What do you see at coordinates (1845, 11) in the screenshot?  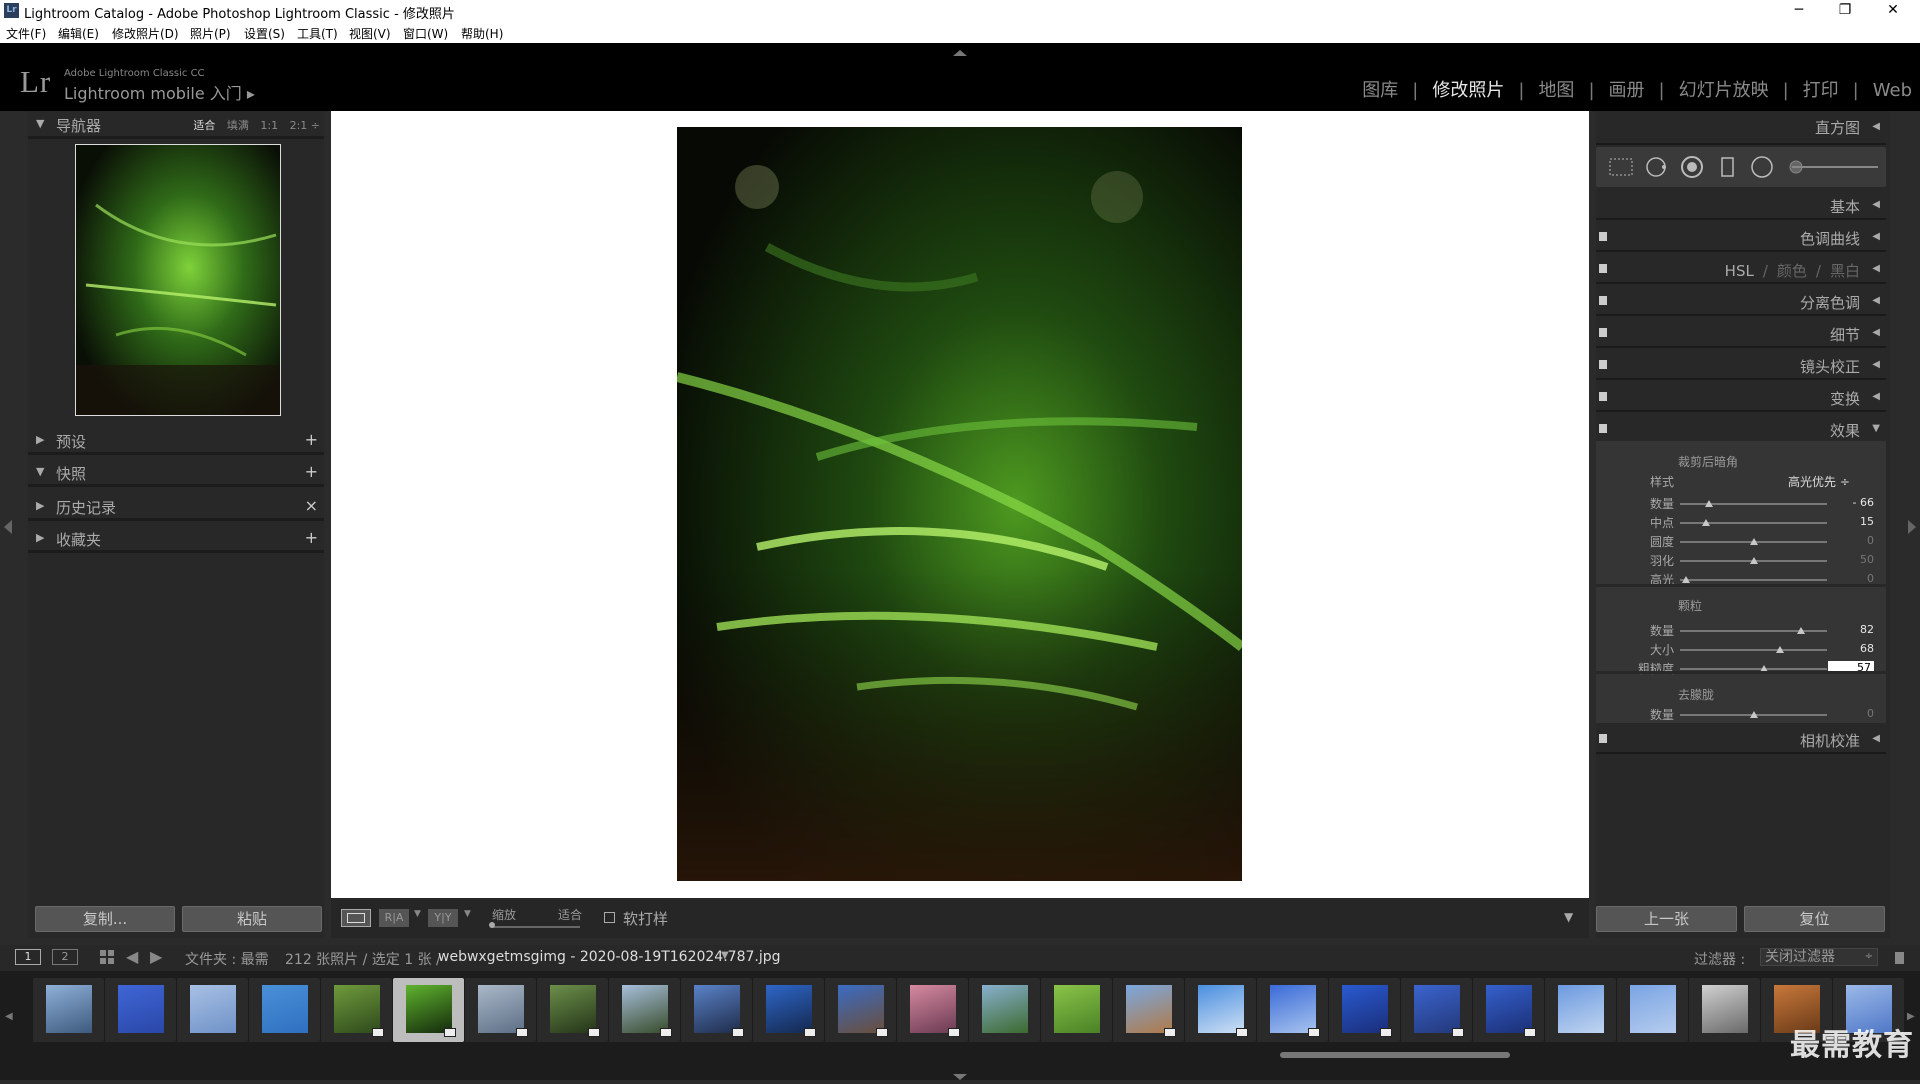 I see `restore-button: ❐` at bounding box center [1845, 11].